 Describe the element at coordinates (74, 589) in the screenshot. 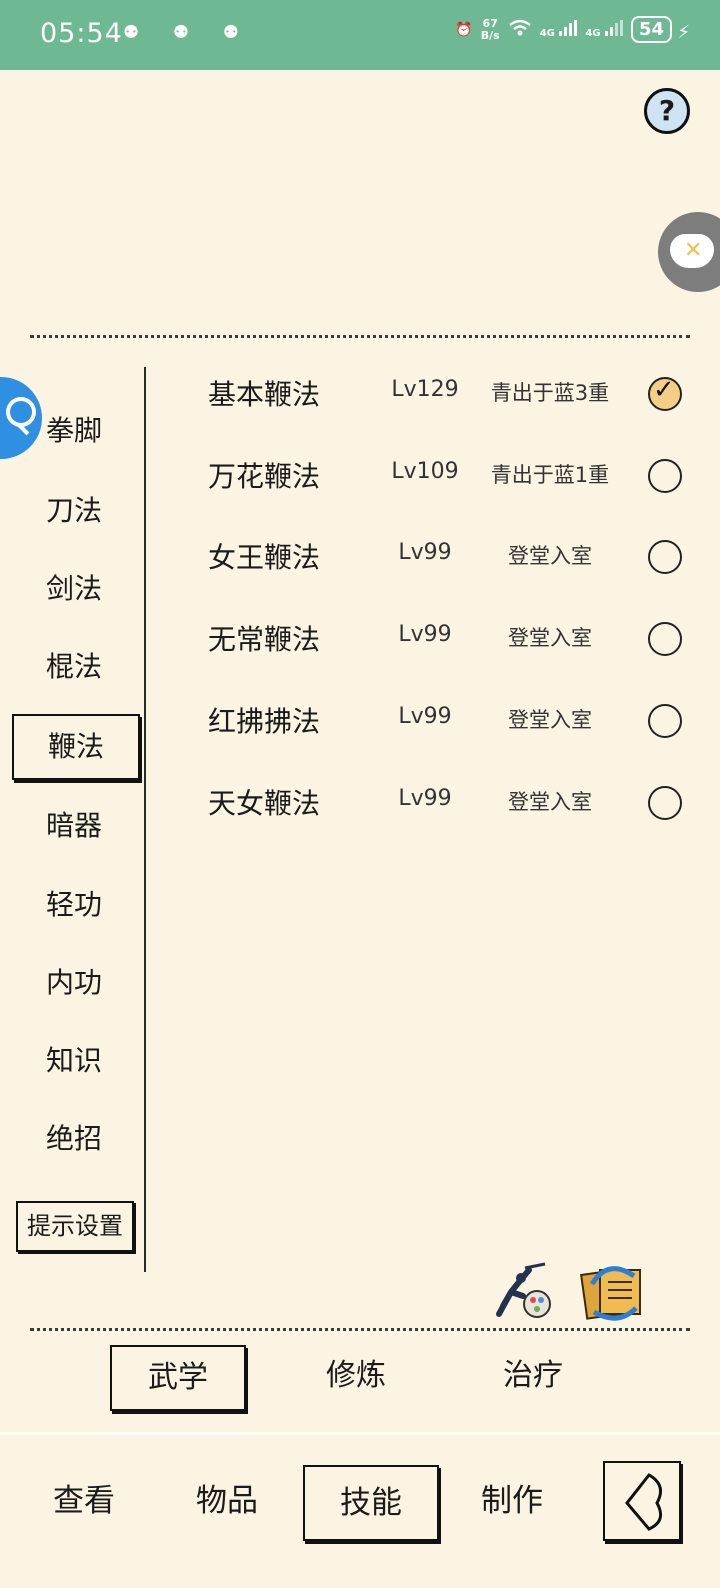

I see `category-item: 剑法` at that location.